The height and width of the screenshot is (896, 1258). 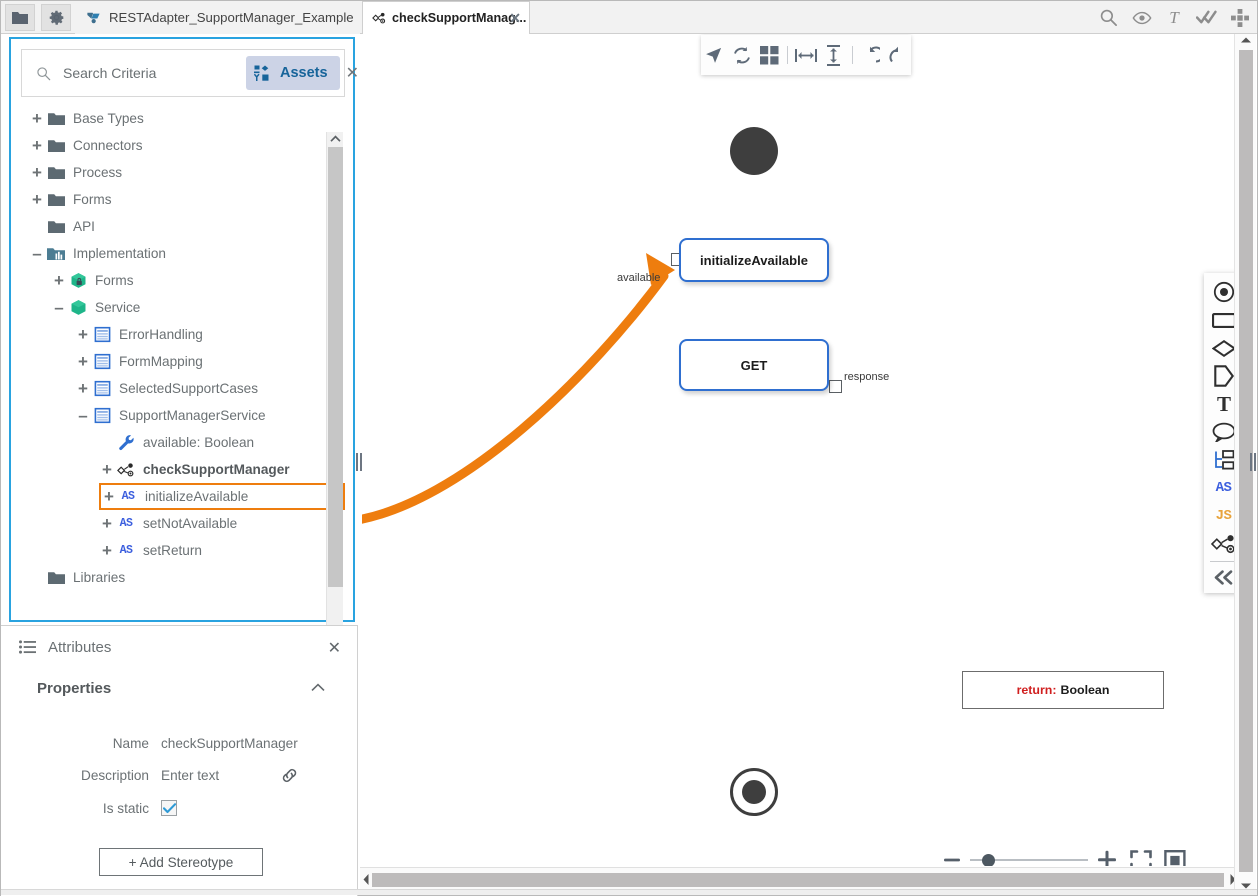 What do you see at coordinates (1175, 857) in the screenshot?
I see `fit-page-icon` at bounding box center [1175, 857].